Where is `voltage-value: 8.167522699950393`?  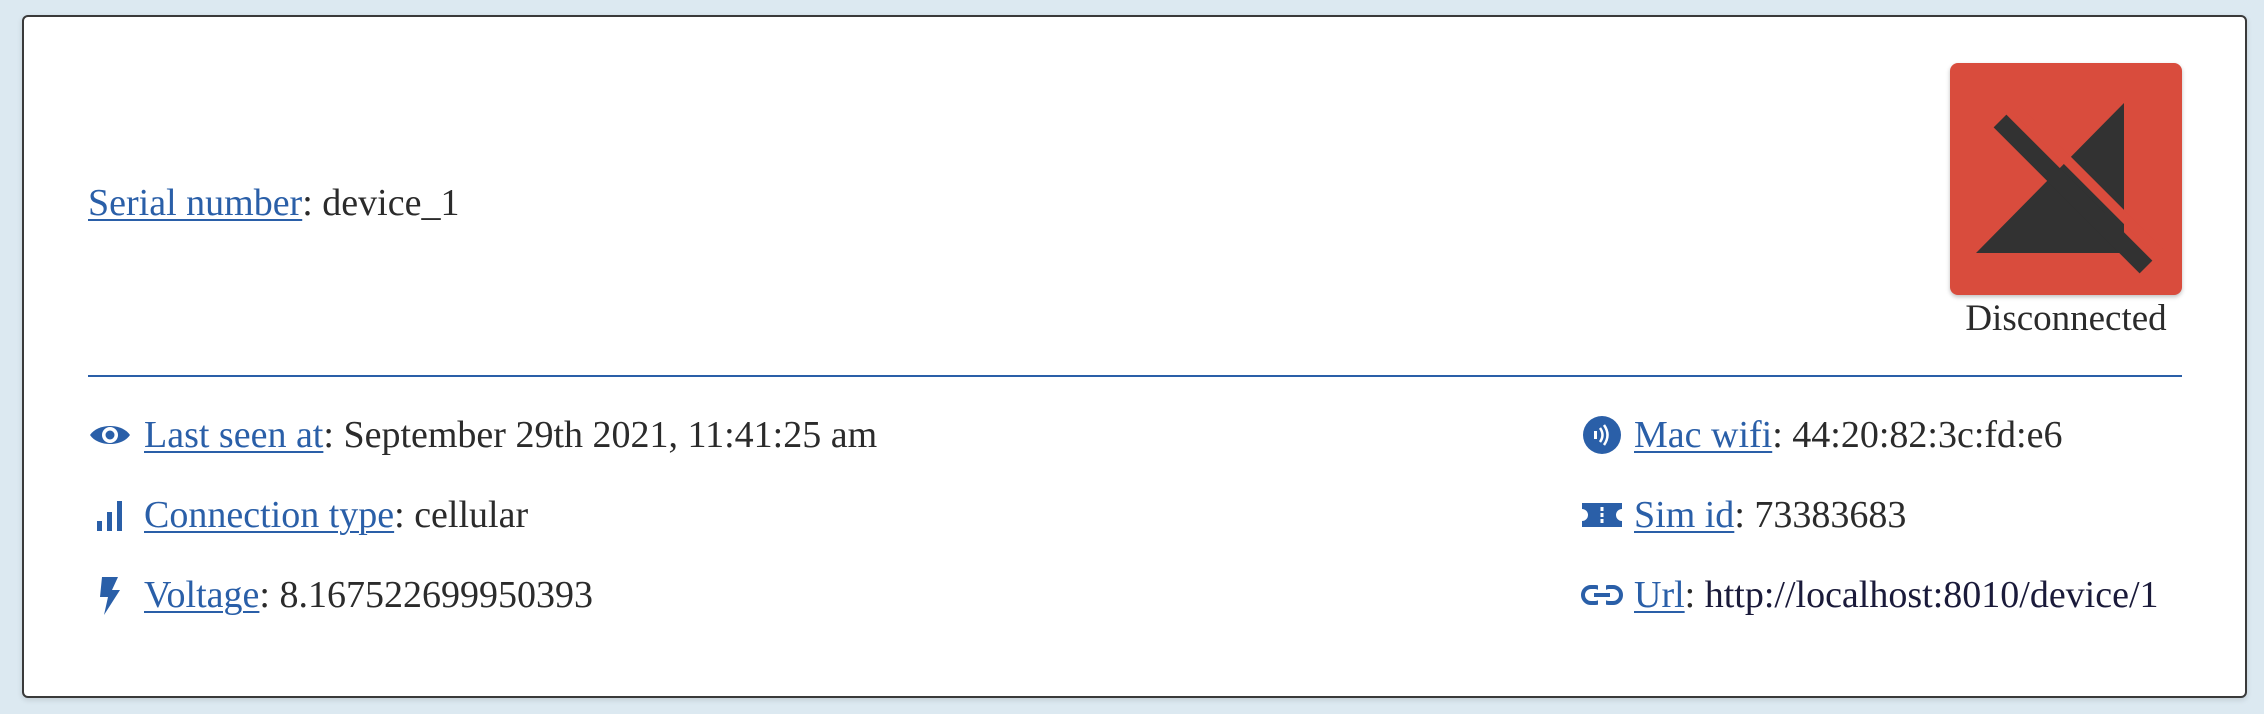
voltage-value: 8.167522699950393 is located at coordinates (436, 595).